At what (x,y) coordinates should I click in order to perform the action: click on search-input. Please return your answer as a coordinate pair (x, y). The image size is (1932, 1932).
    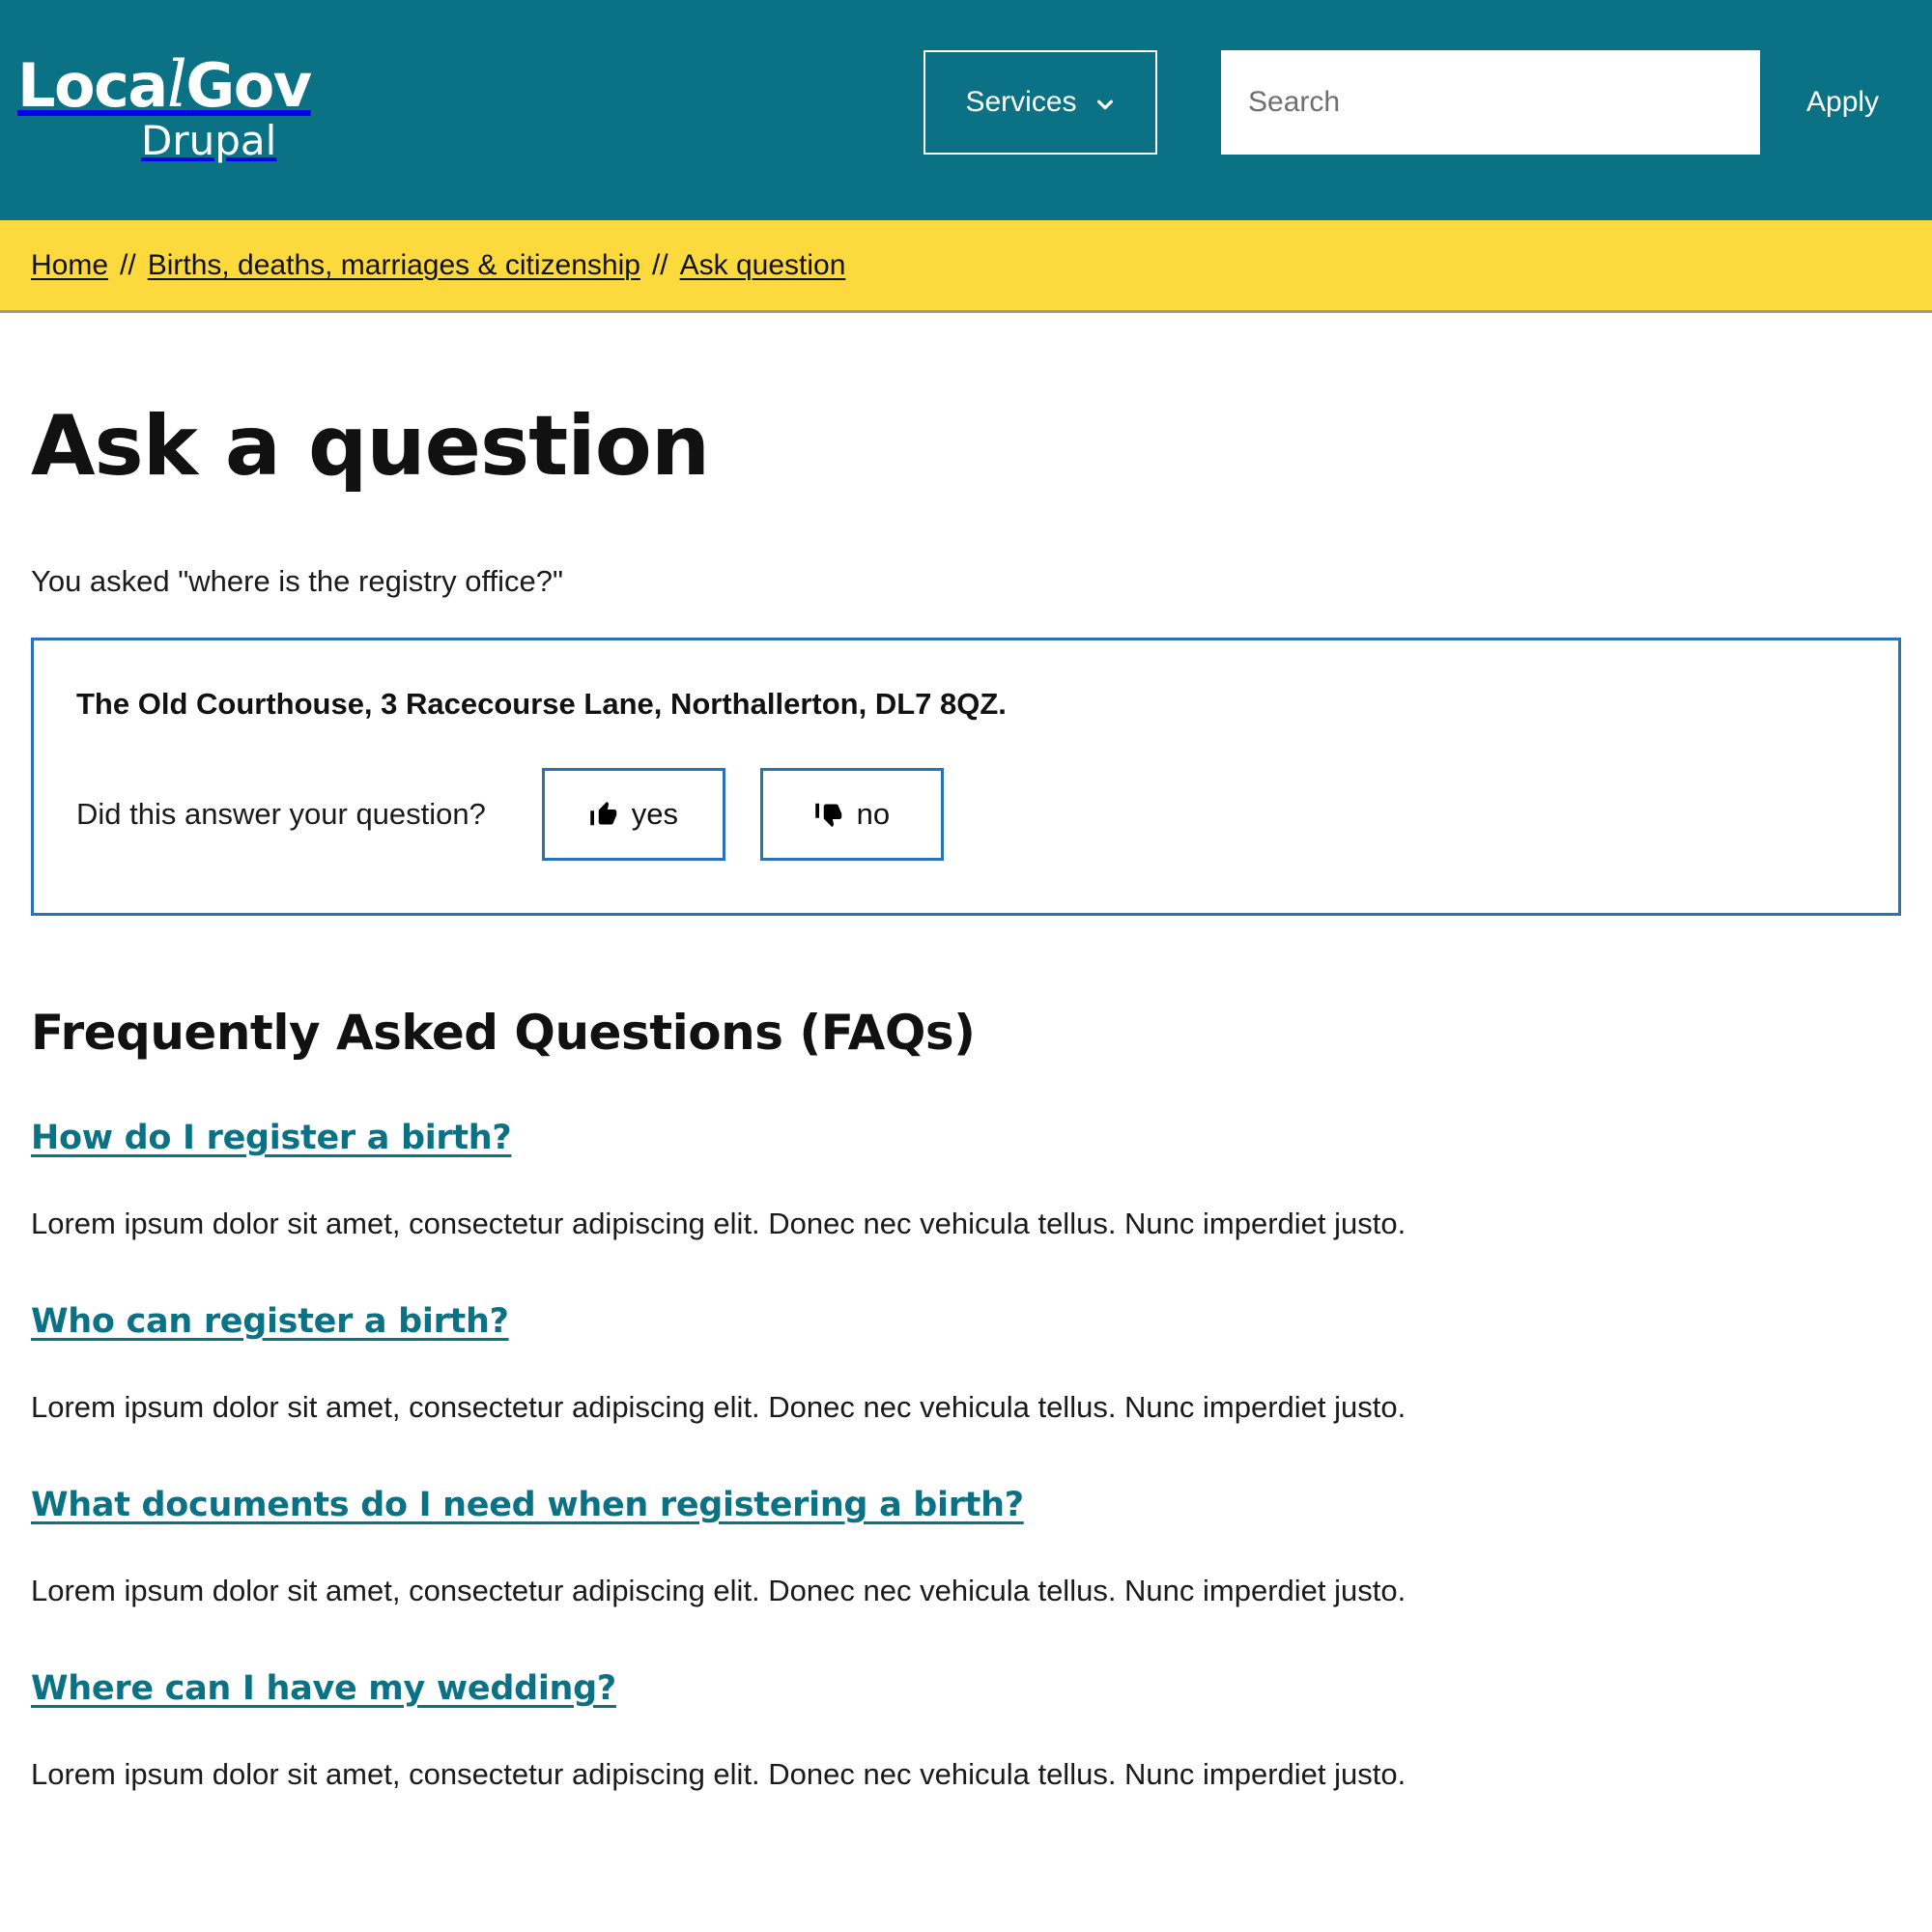
    Looking at the image, I should click on (1490, 102).